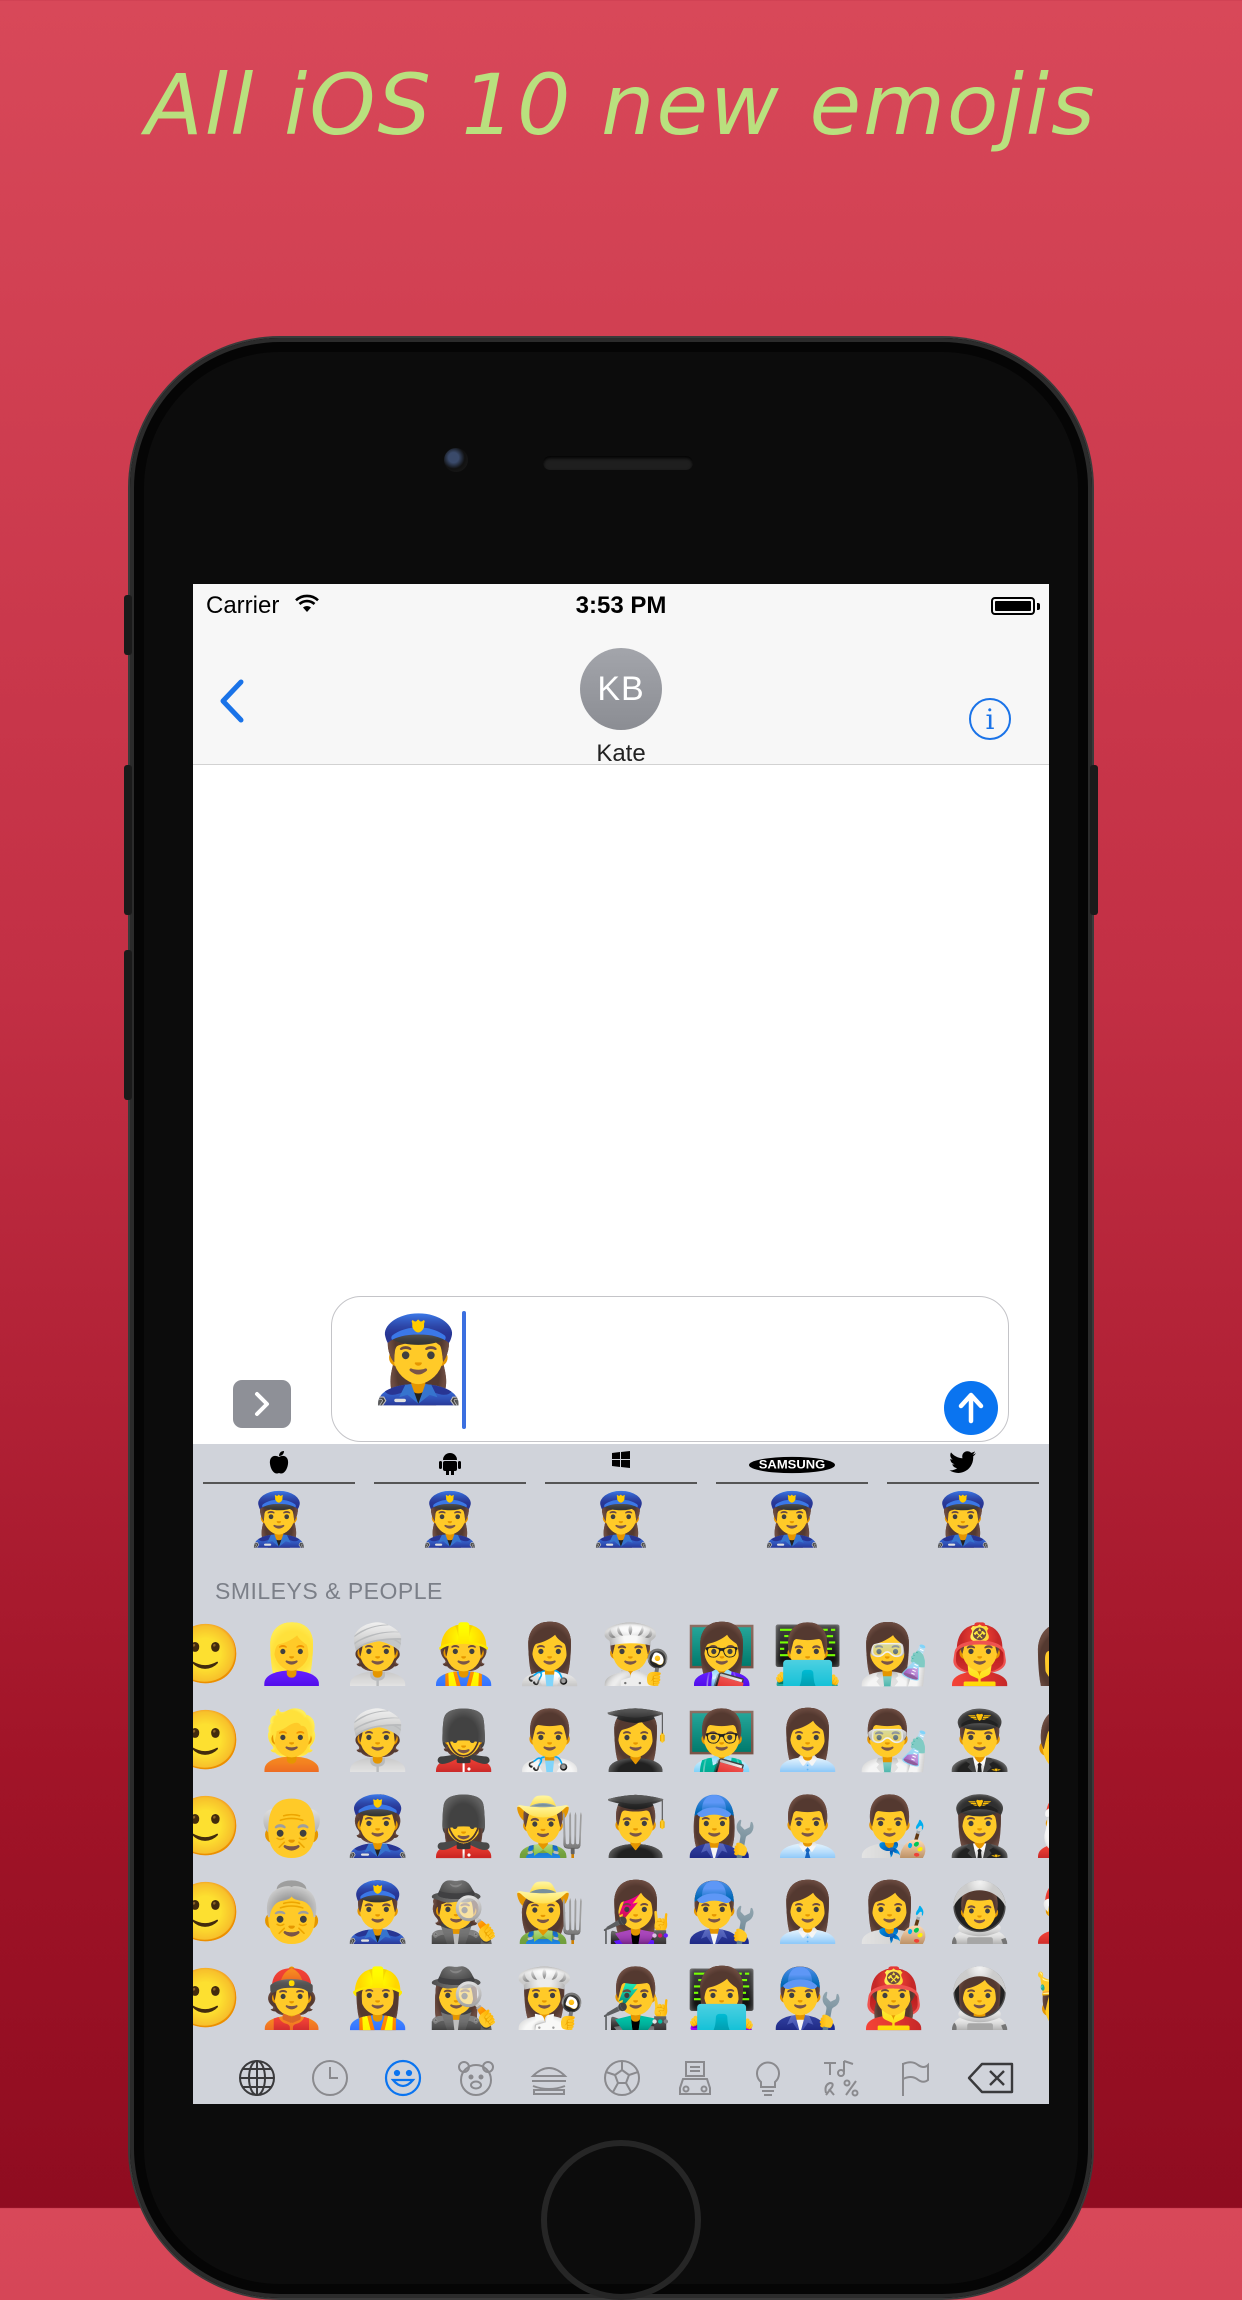 Image resolution: width=1242 pixels, height=2300 pixels. I want to click on emoji-key: 💂, so click(464, 1741).